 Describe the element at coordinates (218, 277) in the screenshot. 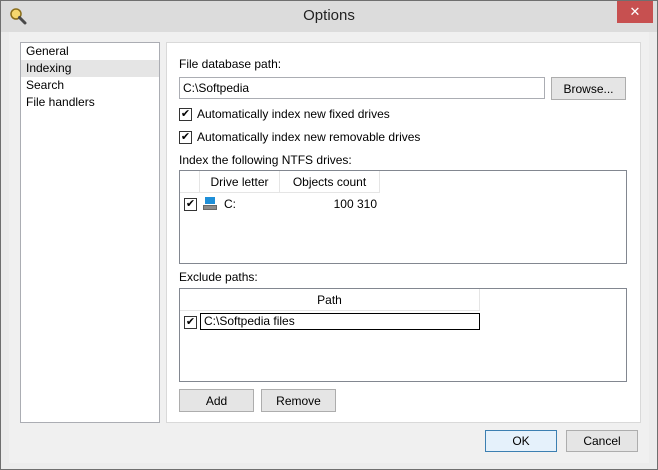

I see `exclude-paths-label: Exclude paths:` at that location.